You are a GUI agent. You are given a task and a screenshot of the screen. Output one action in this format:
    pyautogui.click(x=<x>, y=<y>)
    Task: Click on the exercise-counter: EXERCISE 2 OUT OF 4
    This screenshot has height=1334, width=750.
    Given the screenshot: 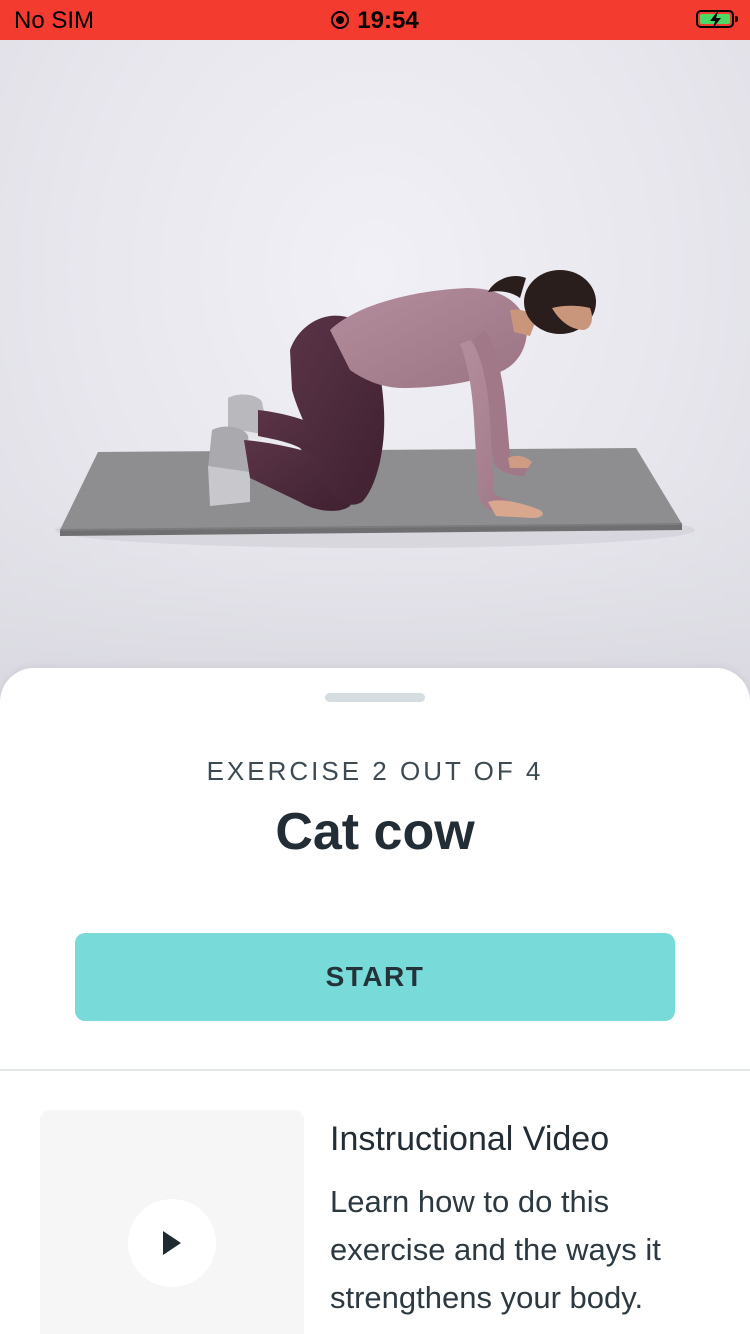 What is the action you would take?
    pyautogui.click(x=375, y=771)
    